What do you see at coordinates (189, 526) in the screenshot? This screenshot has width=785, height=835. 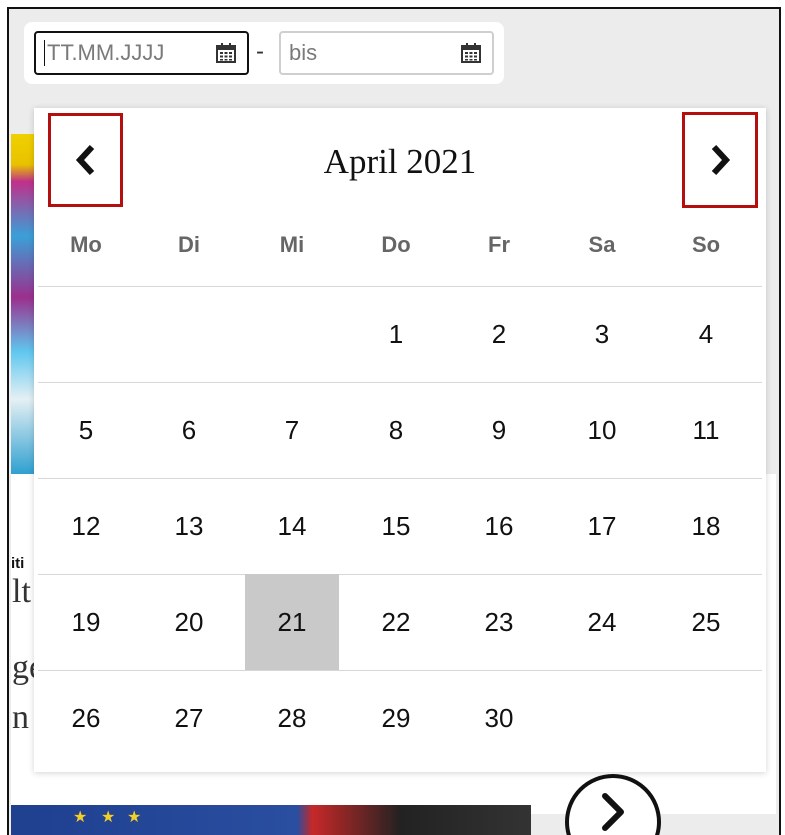 I see `calendar-day: 13` at bounding box center [189, 526].